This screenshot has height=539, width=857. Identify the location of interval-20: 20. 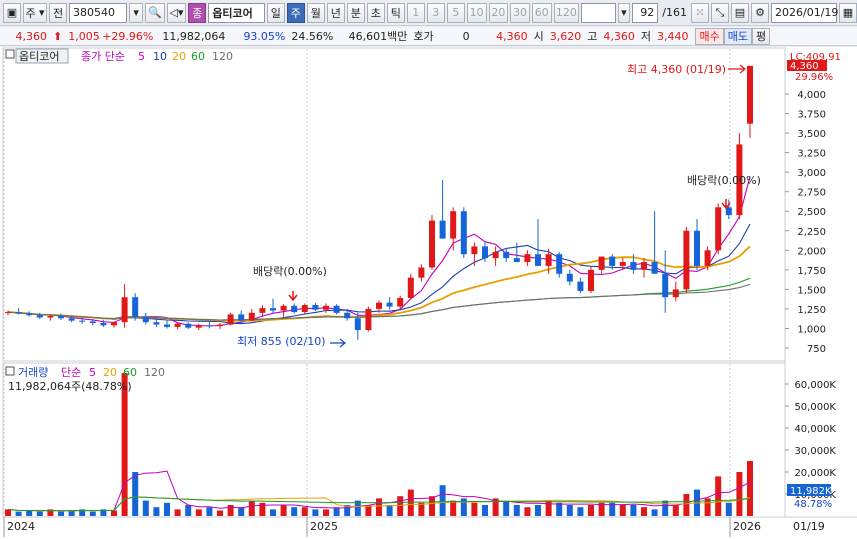
(498, 12).